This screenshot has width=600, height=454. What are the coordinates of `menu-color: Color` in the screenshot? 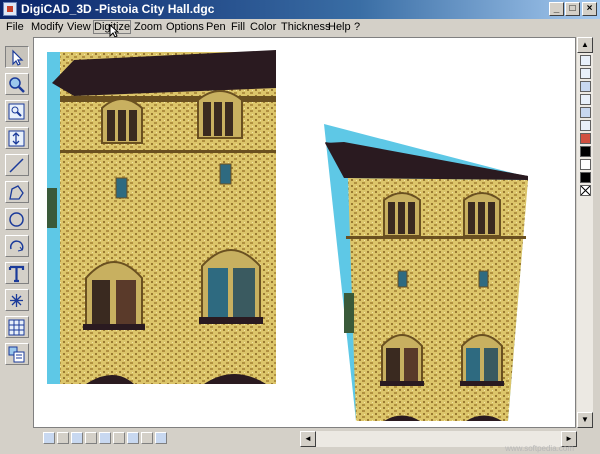 It's located at (263, 27).